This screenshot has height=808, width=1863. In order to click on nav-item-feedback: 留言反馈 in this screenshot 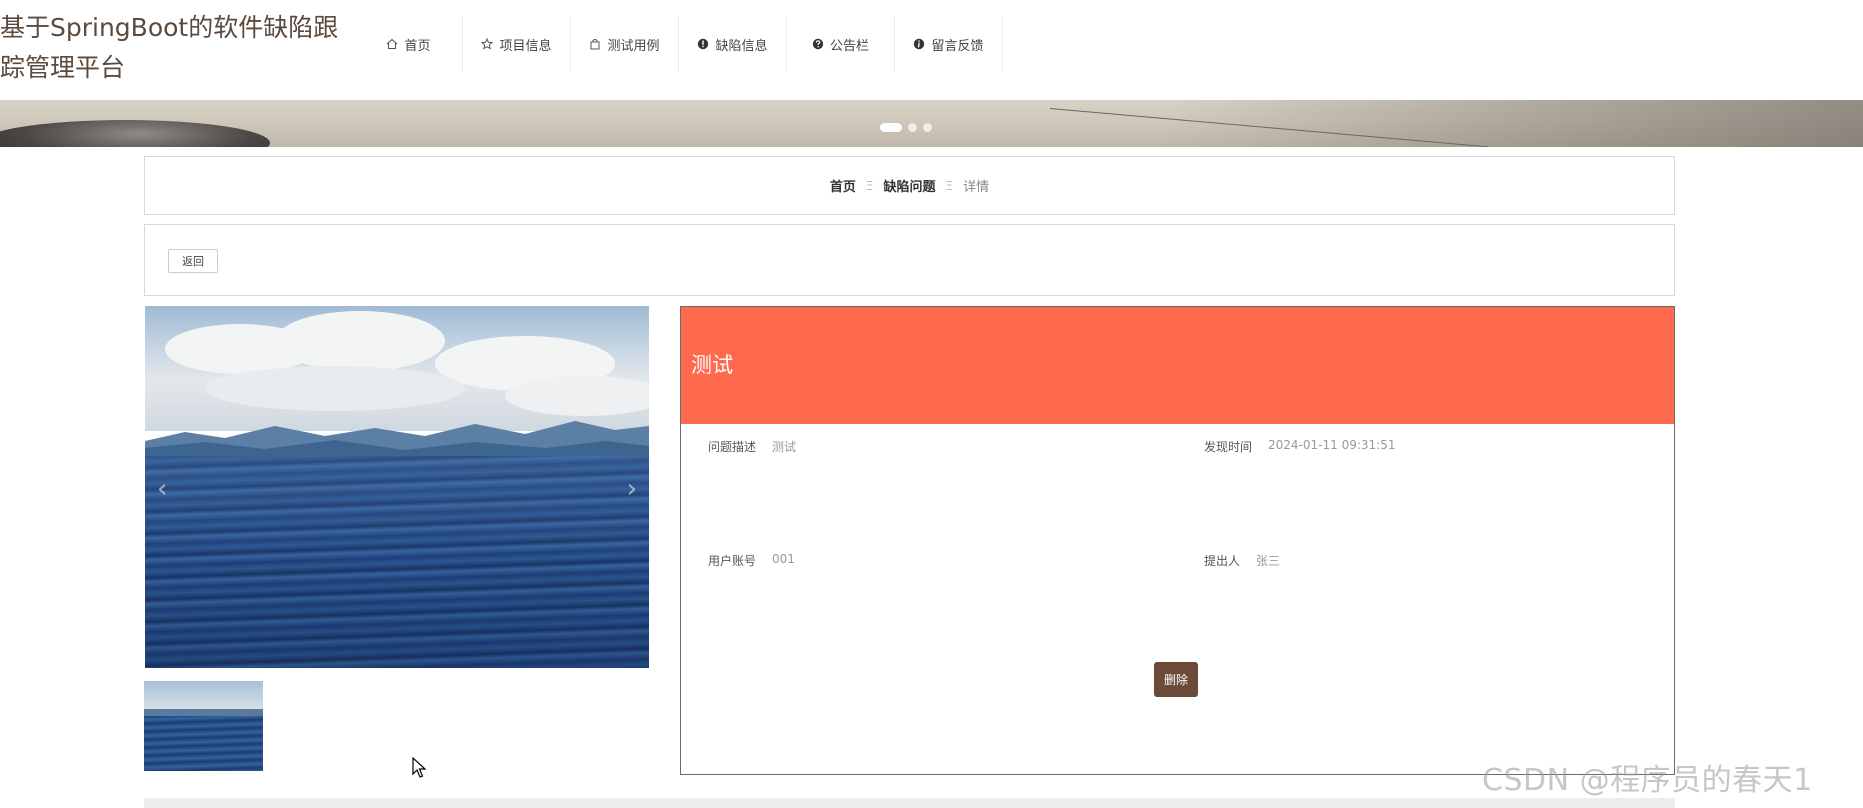, I will do `click(949, 44)`.